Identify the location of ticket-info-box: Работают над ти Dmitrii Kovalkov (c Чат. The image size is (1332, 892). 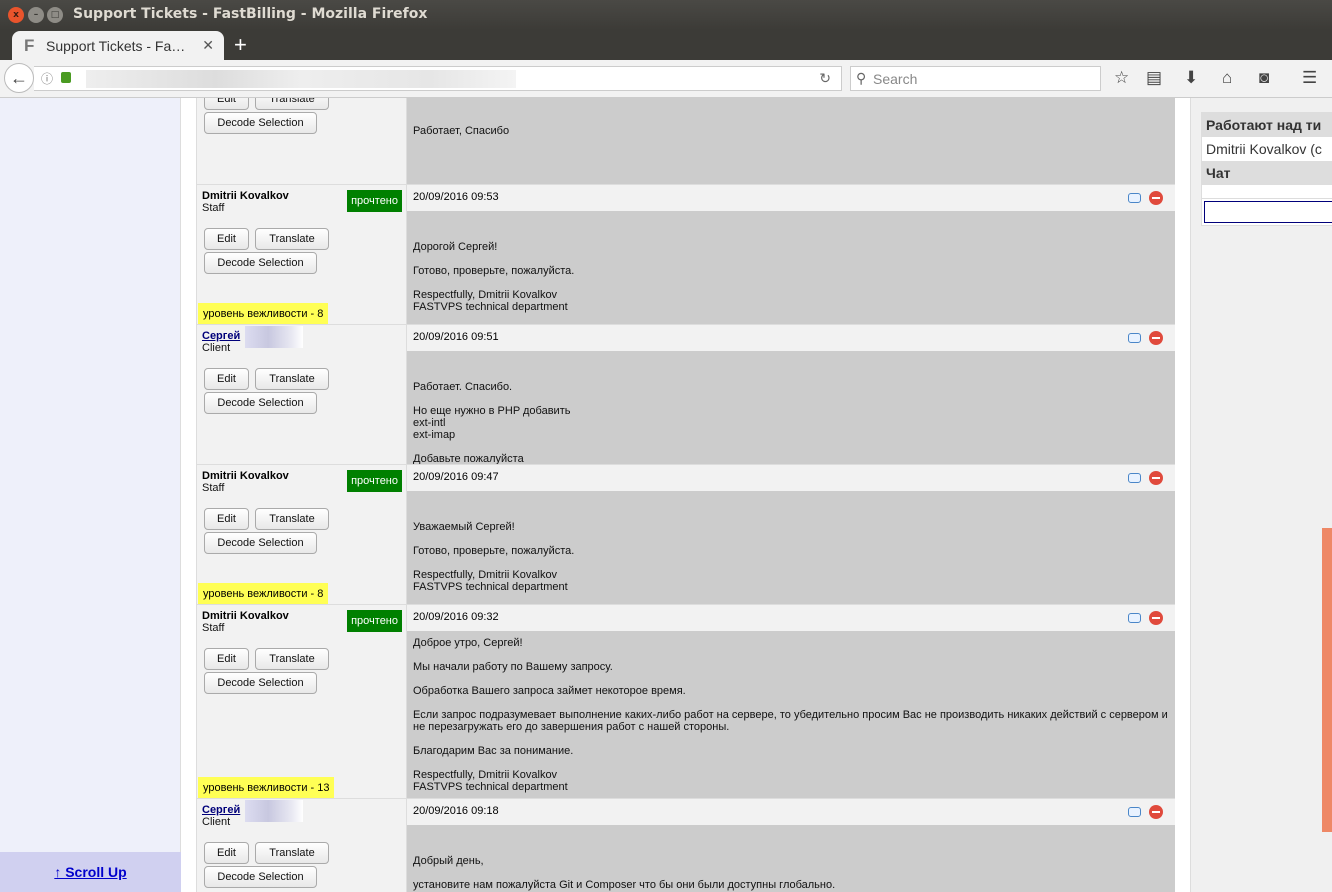
(1266, 169).